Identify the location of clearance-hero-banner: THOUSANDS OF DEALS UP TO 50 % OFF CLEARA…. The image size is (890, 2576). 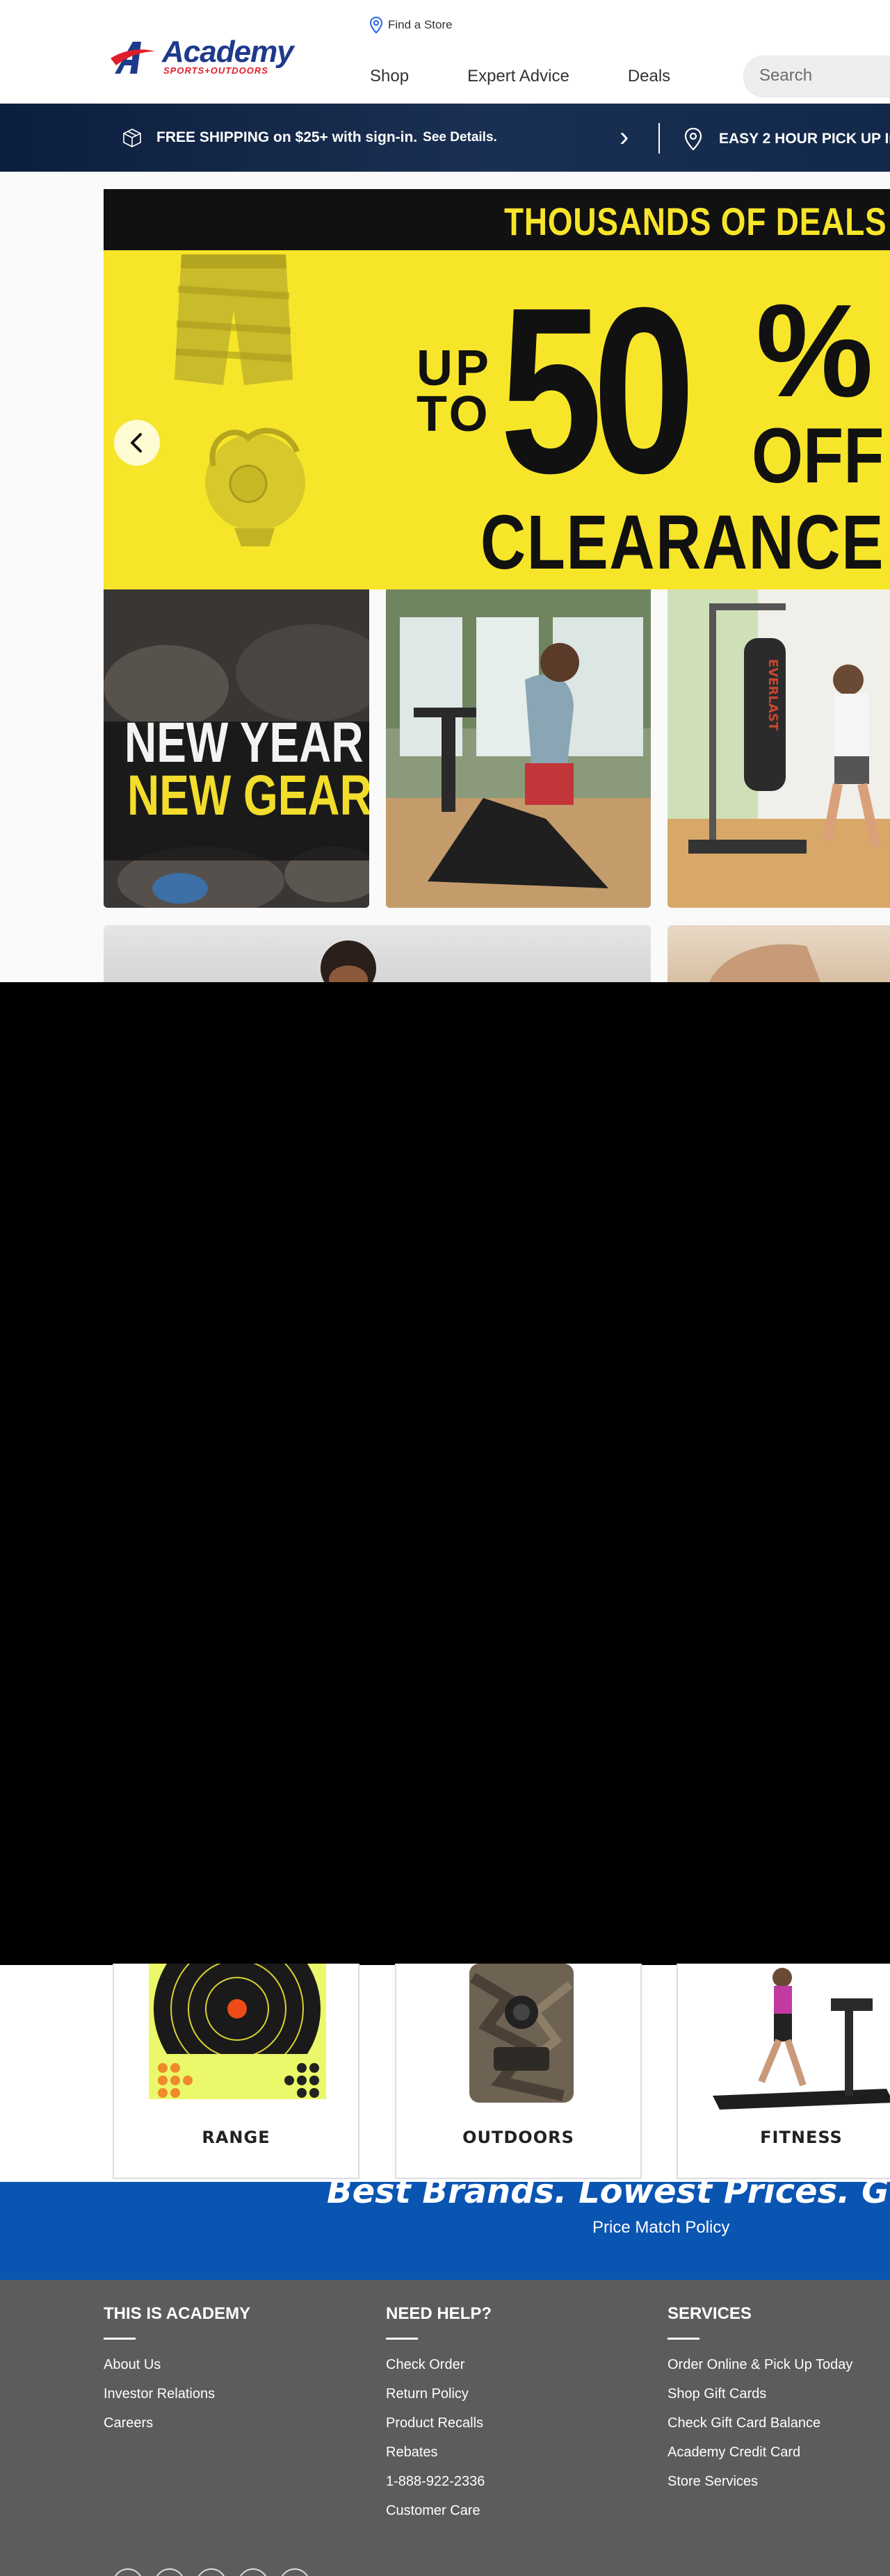
(497, 389).